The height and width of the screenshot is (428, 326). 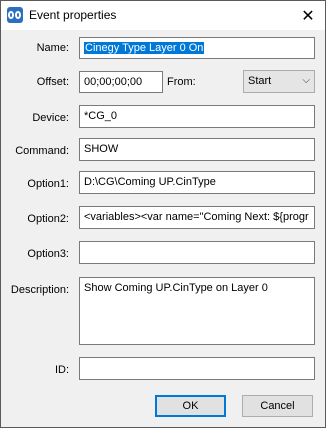 What do you see at coordinates (197, 149) in the screenshot?
I see `command-field: SHOW` at bounding box center [197, 149].